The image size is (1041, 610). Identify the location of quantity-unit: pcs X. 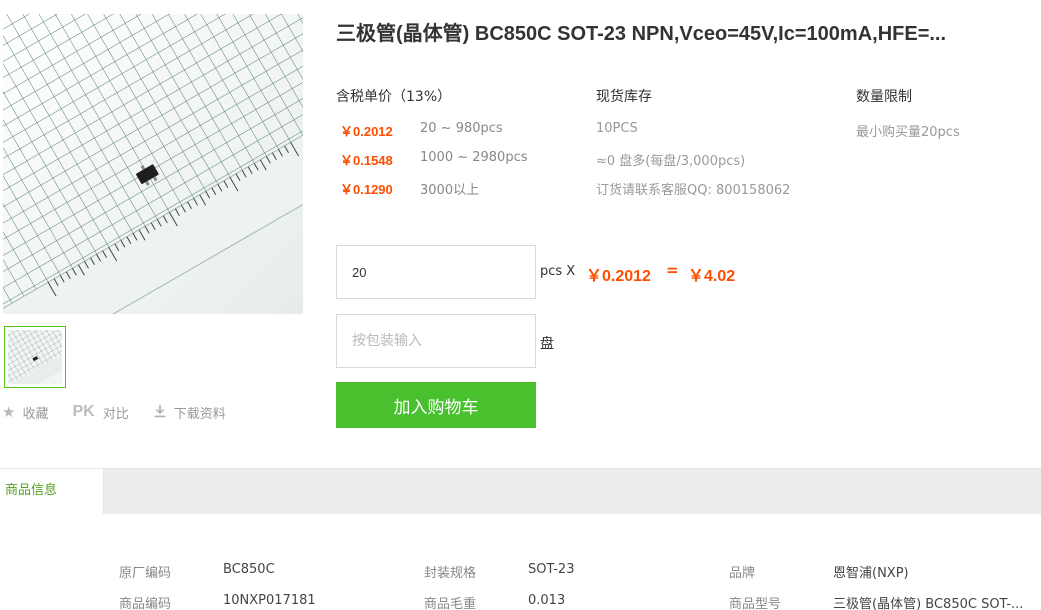
(558, 271).